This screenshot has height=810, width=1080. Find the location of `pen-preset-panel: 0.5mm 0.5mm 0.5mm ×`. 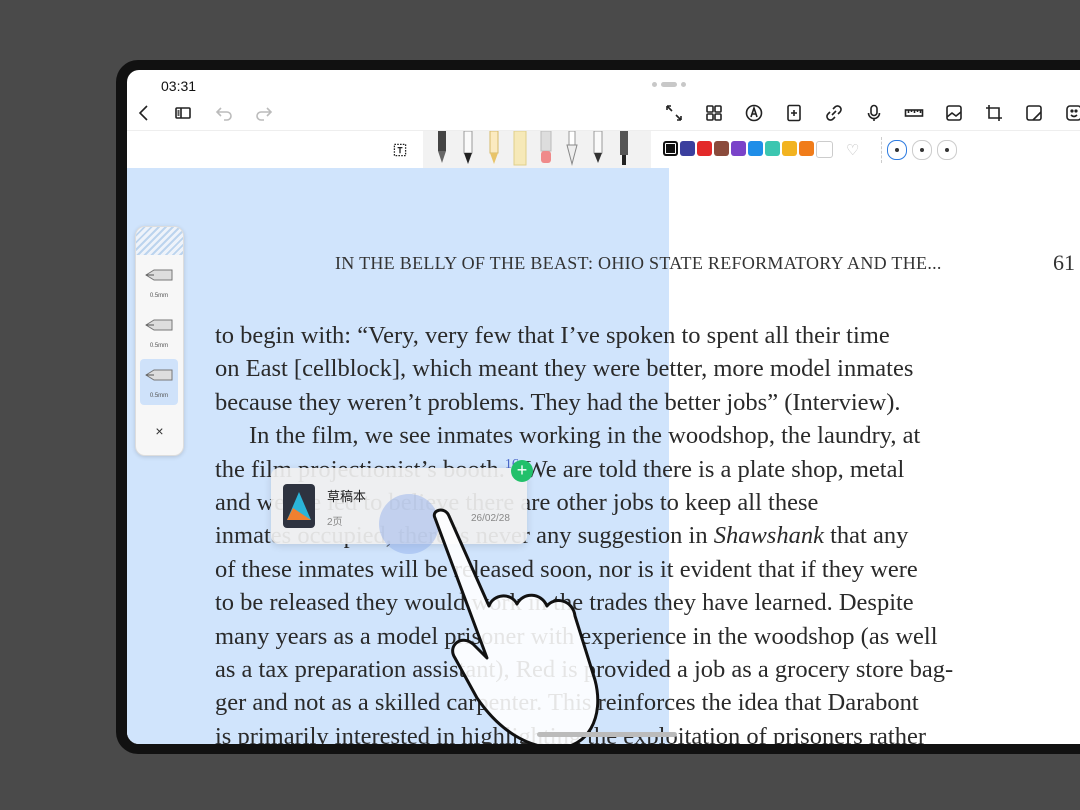

pen-preset-panel: 0.5mm 0.5mm 0.5mm × is located at coordinates (159, 341).